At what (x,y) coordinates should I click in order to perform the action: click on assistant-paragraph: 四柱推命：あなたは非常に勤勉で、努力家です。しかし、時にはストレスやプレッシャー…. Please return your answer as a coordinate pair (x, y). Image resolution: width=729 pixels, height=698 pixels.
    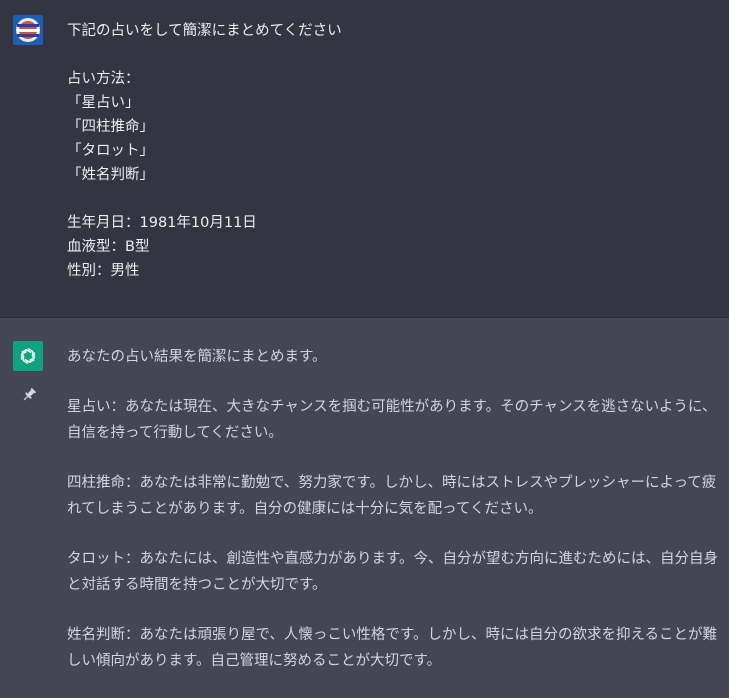
    Looking at the image, I should click on (392, 496).